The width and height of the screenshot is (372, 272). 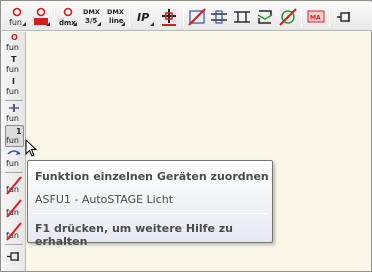 What do you see at coordinates (288, 17) in the screenshot?
I see `delete-fun-icon` at bounding box center [288, 17].